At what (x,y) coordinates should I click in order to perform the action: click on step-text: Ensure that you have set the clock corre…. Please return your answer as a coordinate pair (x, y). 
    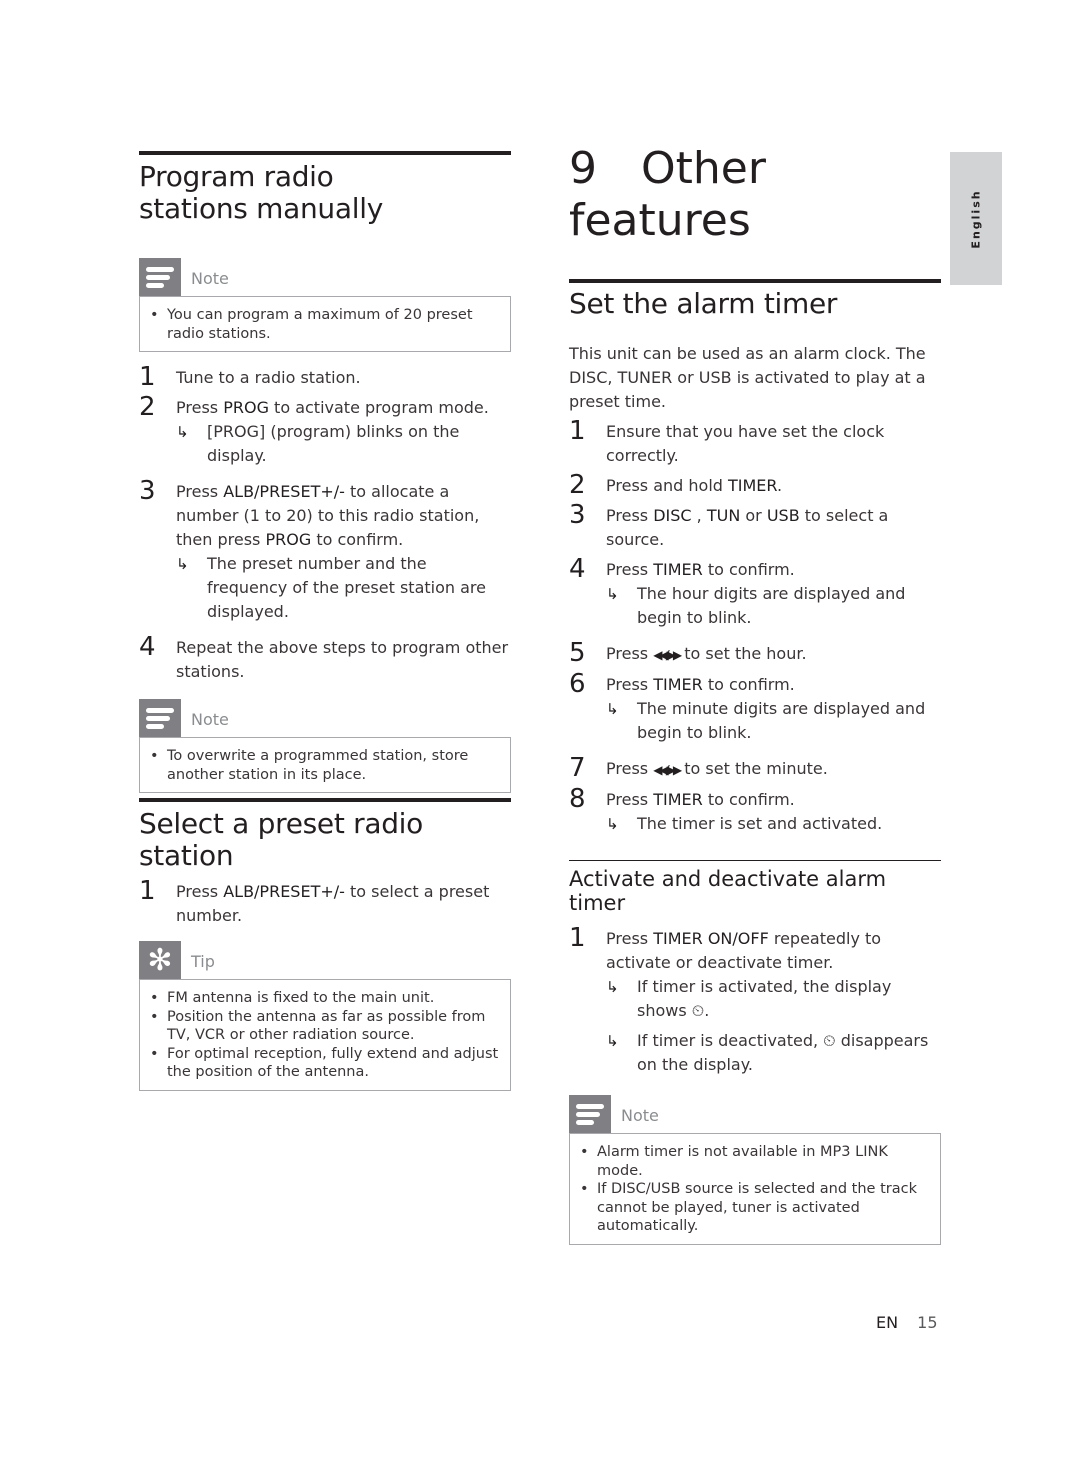
    Looking at the image, I should click on (773, 444).